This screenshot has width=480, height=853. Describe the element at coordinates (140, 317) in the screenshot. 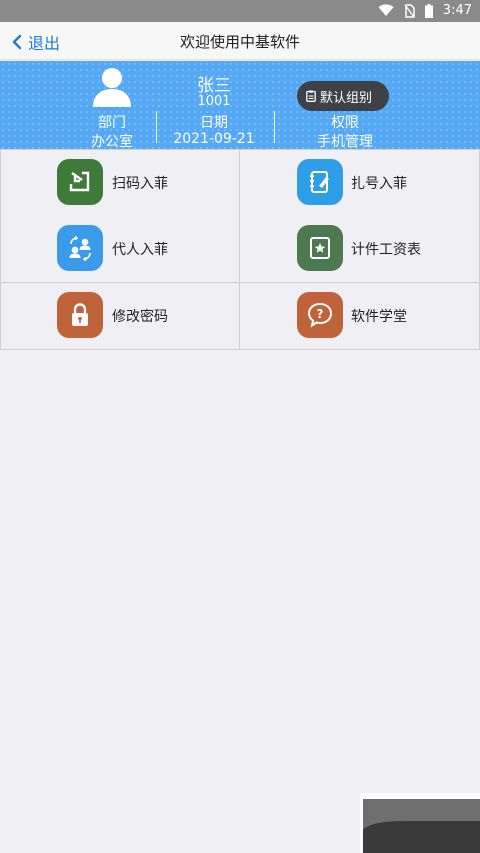

I see `menu-label: 修改密码` at that location.